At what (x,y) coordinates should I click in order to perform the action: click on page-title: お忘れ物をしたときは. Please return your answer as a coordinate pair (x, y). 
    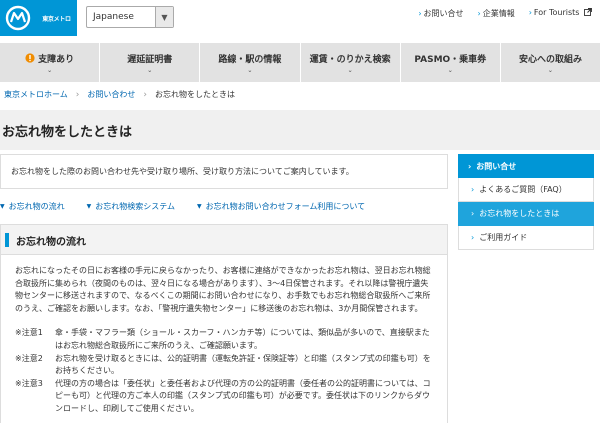
    Looking at the image, I should click on (67, 132).